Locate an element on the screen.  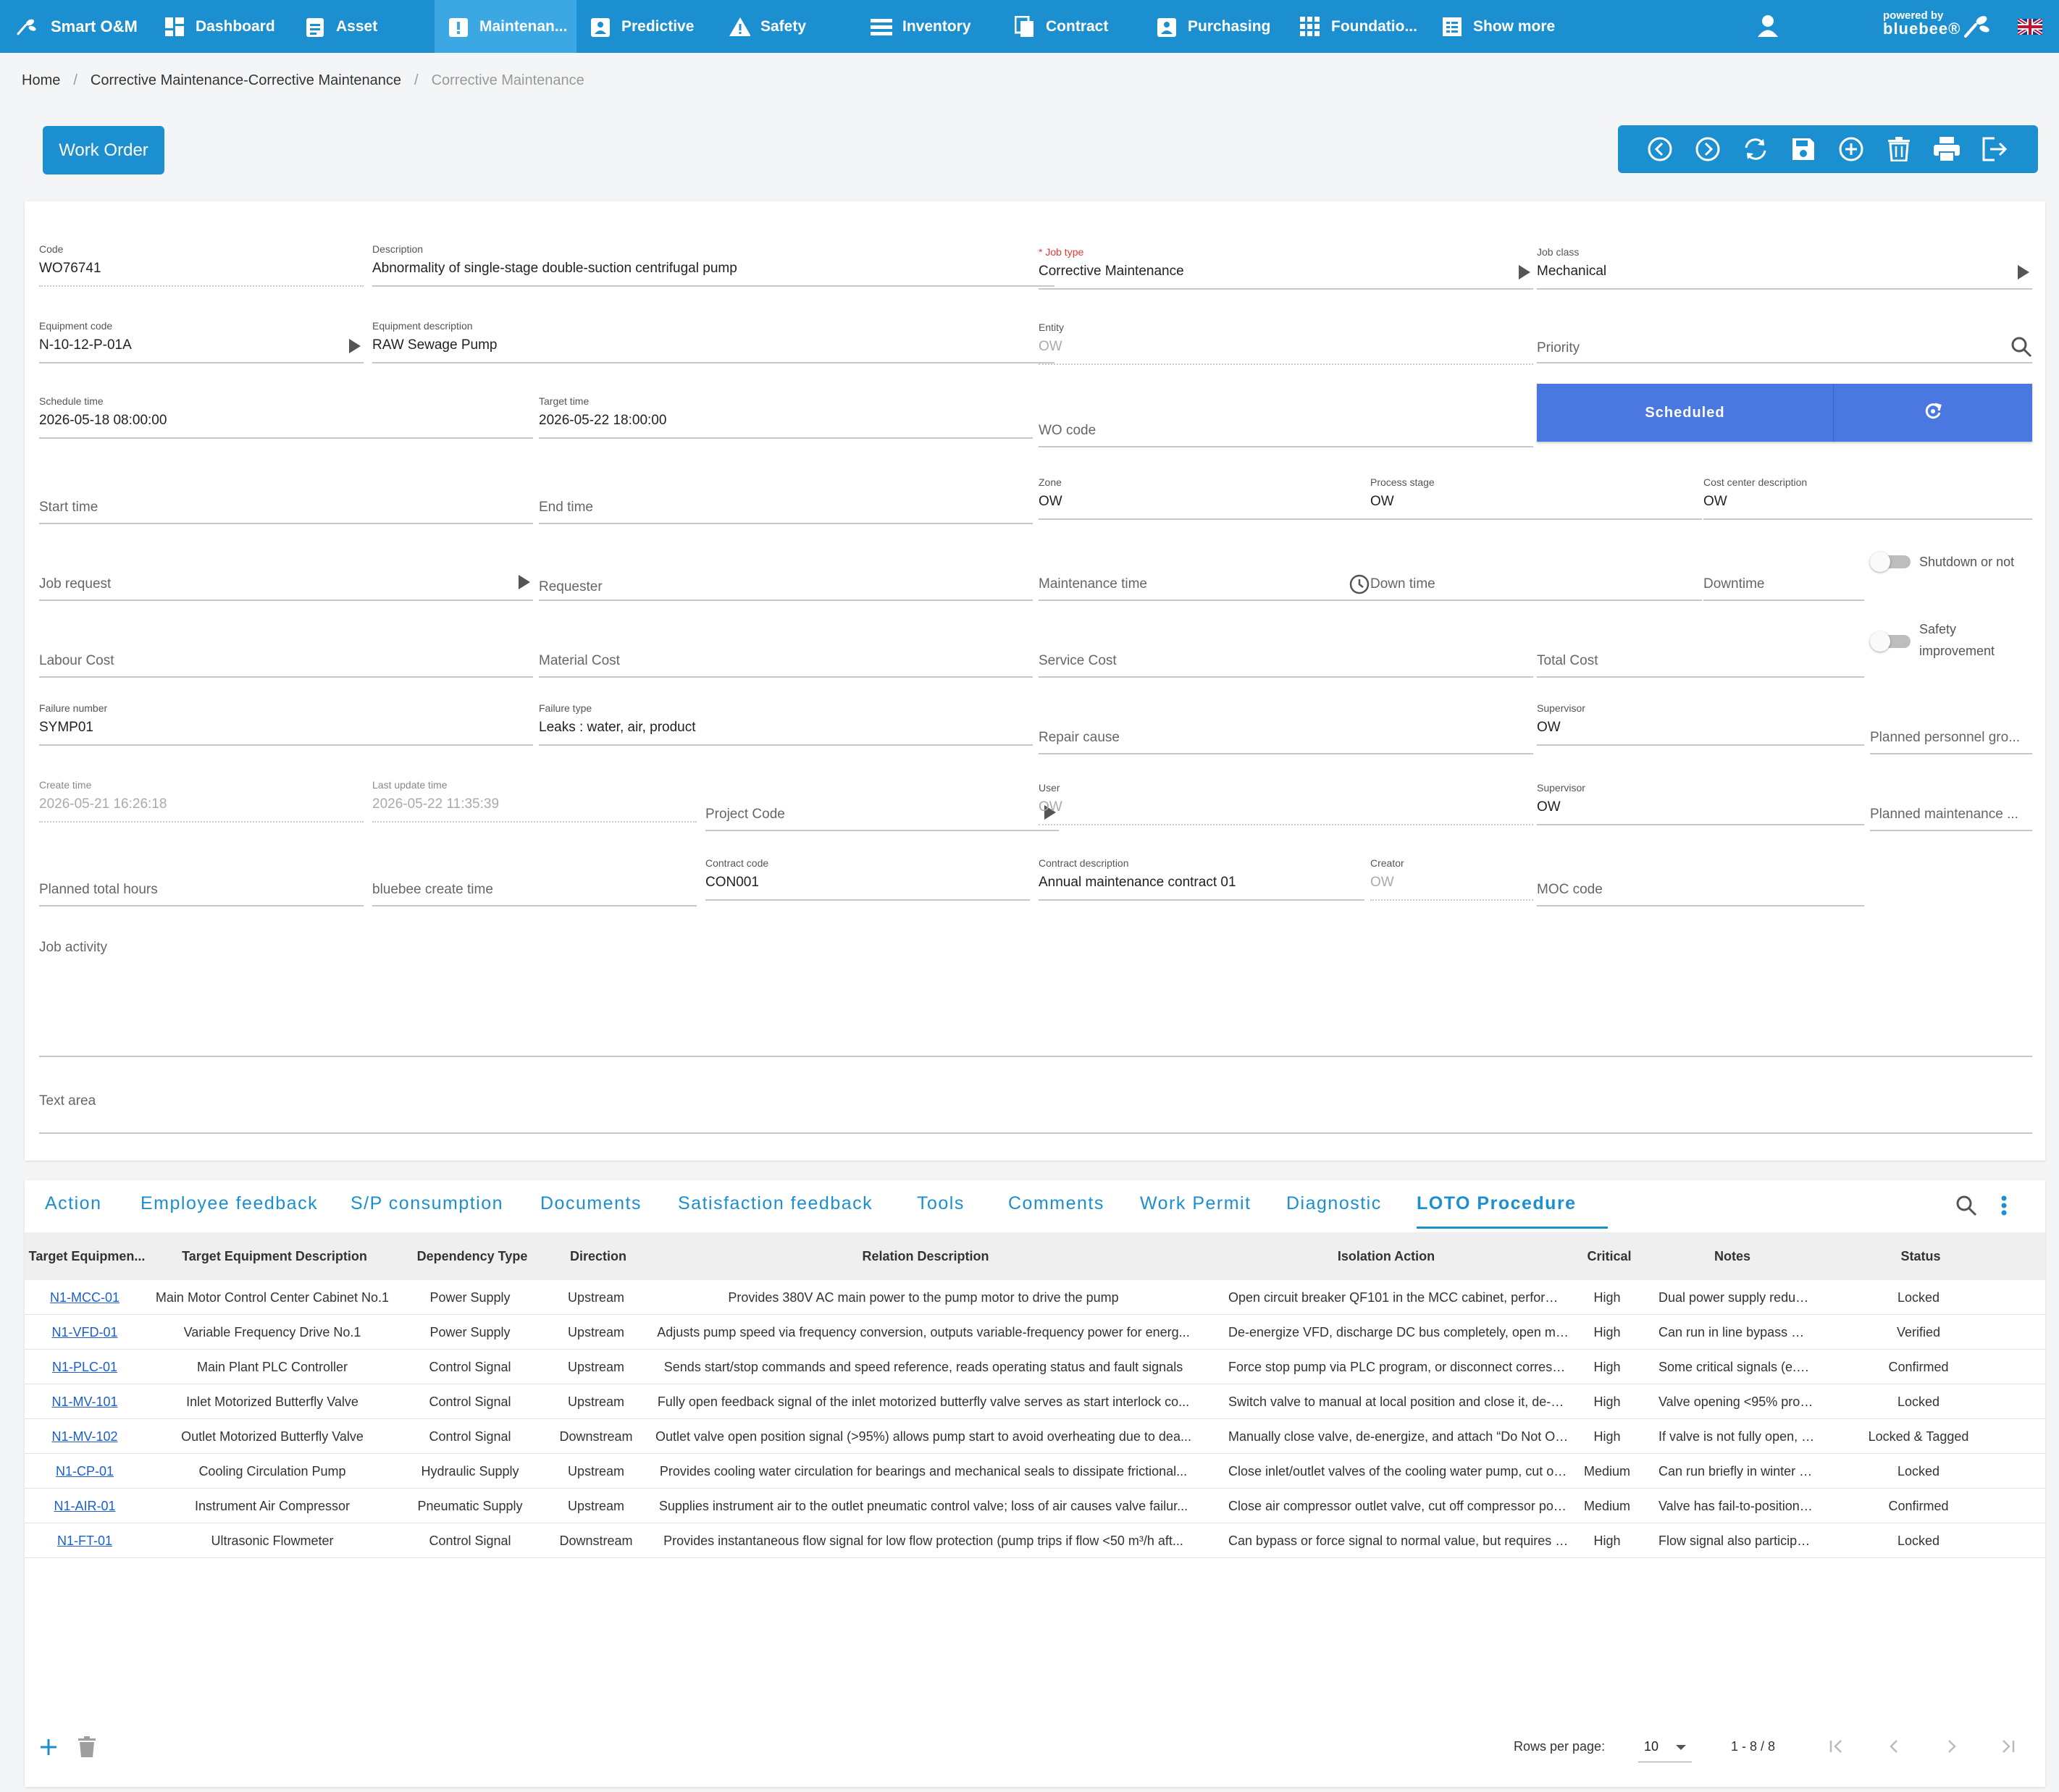
table-cell: N1-MV-102 is located at coordinates (85, 1436).